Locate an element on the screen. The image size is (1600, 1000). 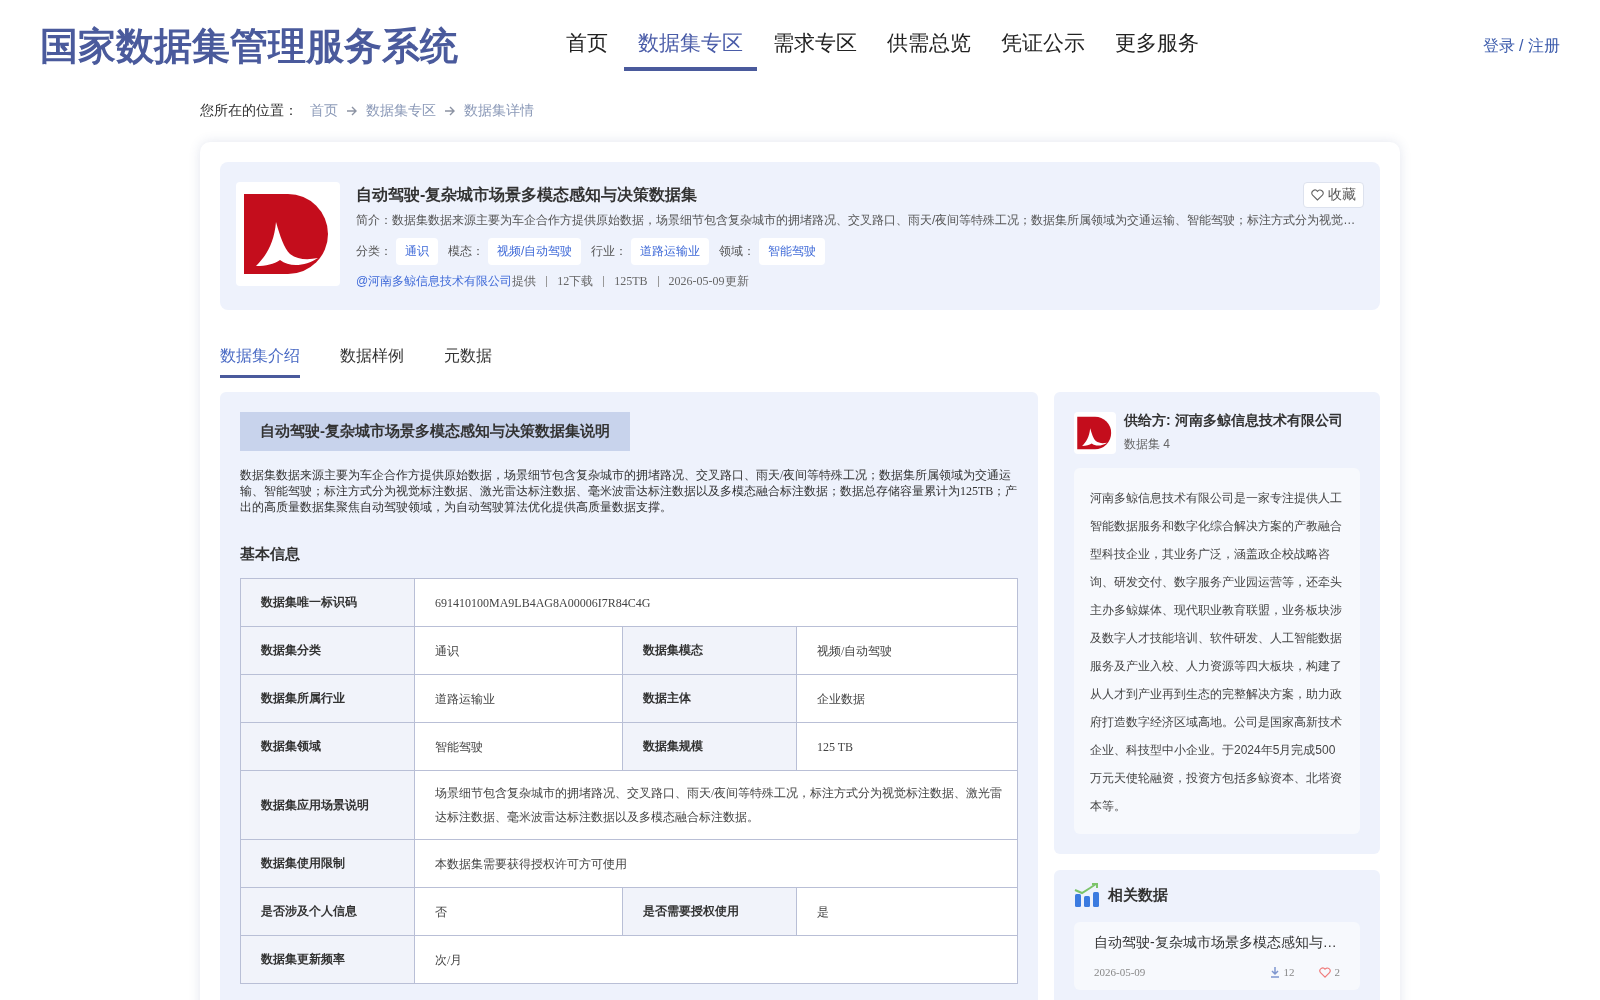
table-cell: 本数据集需要获得授权许可方可使用 is located at coordinates (716, 863).